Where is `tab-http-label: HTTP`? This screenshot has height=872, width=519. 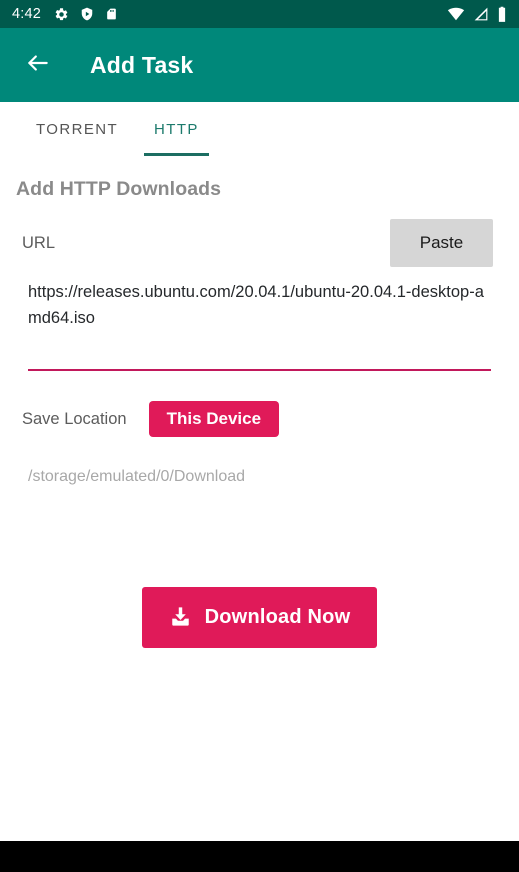
tab-http-label: HTTP is located at coordinates (176, 129).